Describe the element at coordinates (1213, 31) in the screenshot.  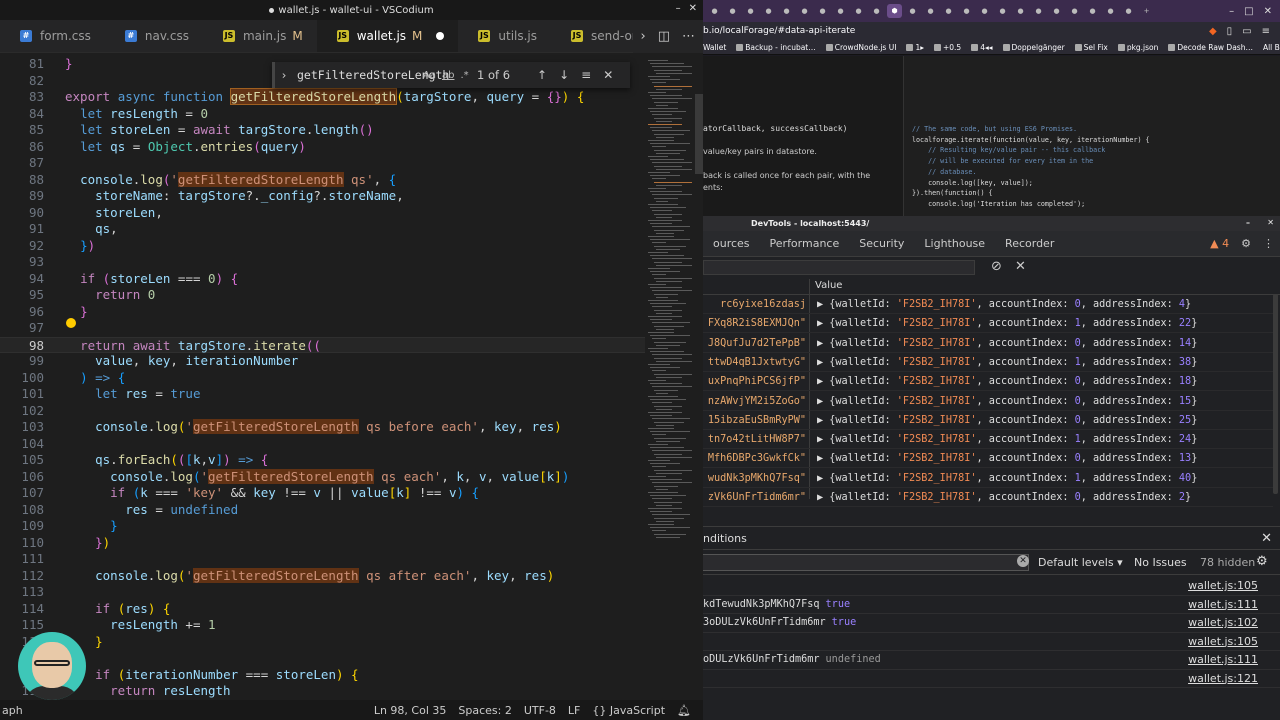
I see `brave-shield-icon: ◆` at that location.